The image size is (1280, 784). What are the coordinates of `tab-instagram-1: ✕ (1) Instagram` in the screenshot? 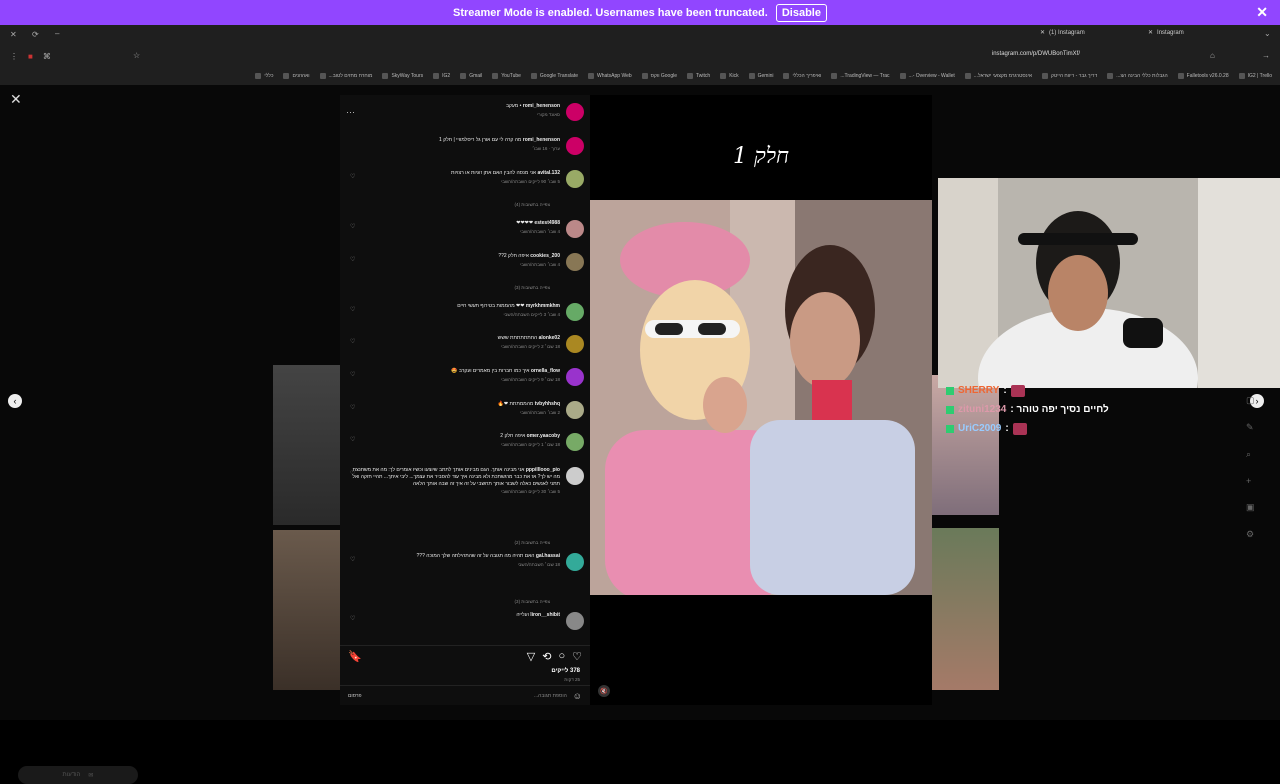 It's located at (1062, 33).